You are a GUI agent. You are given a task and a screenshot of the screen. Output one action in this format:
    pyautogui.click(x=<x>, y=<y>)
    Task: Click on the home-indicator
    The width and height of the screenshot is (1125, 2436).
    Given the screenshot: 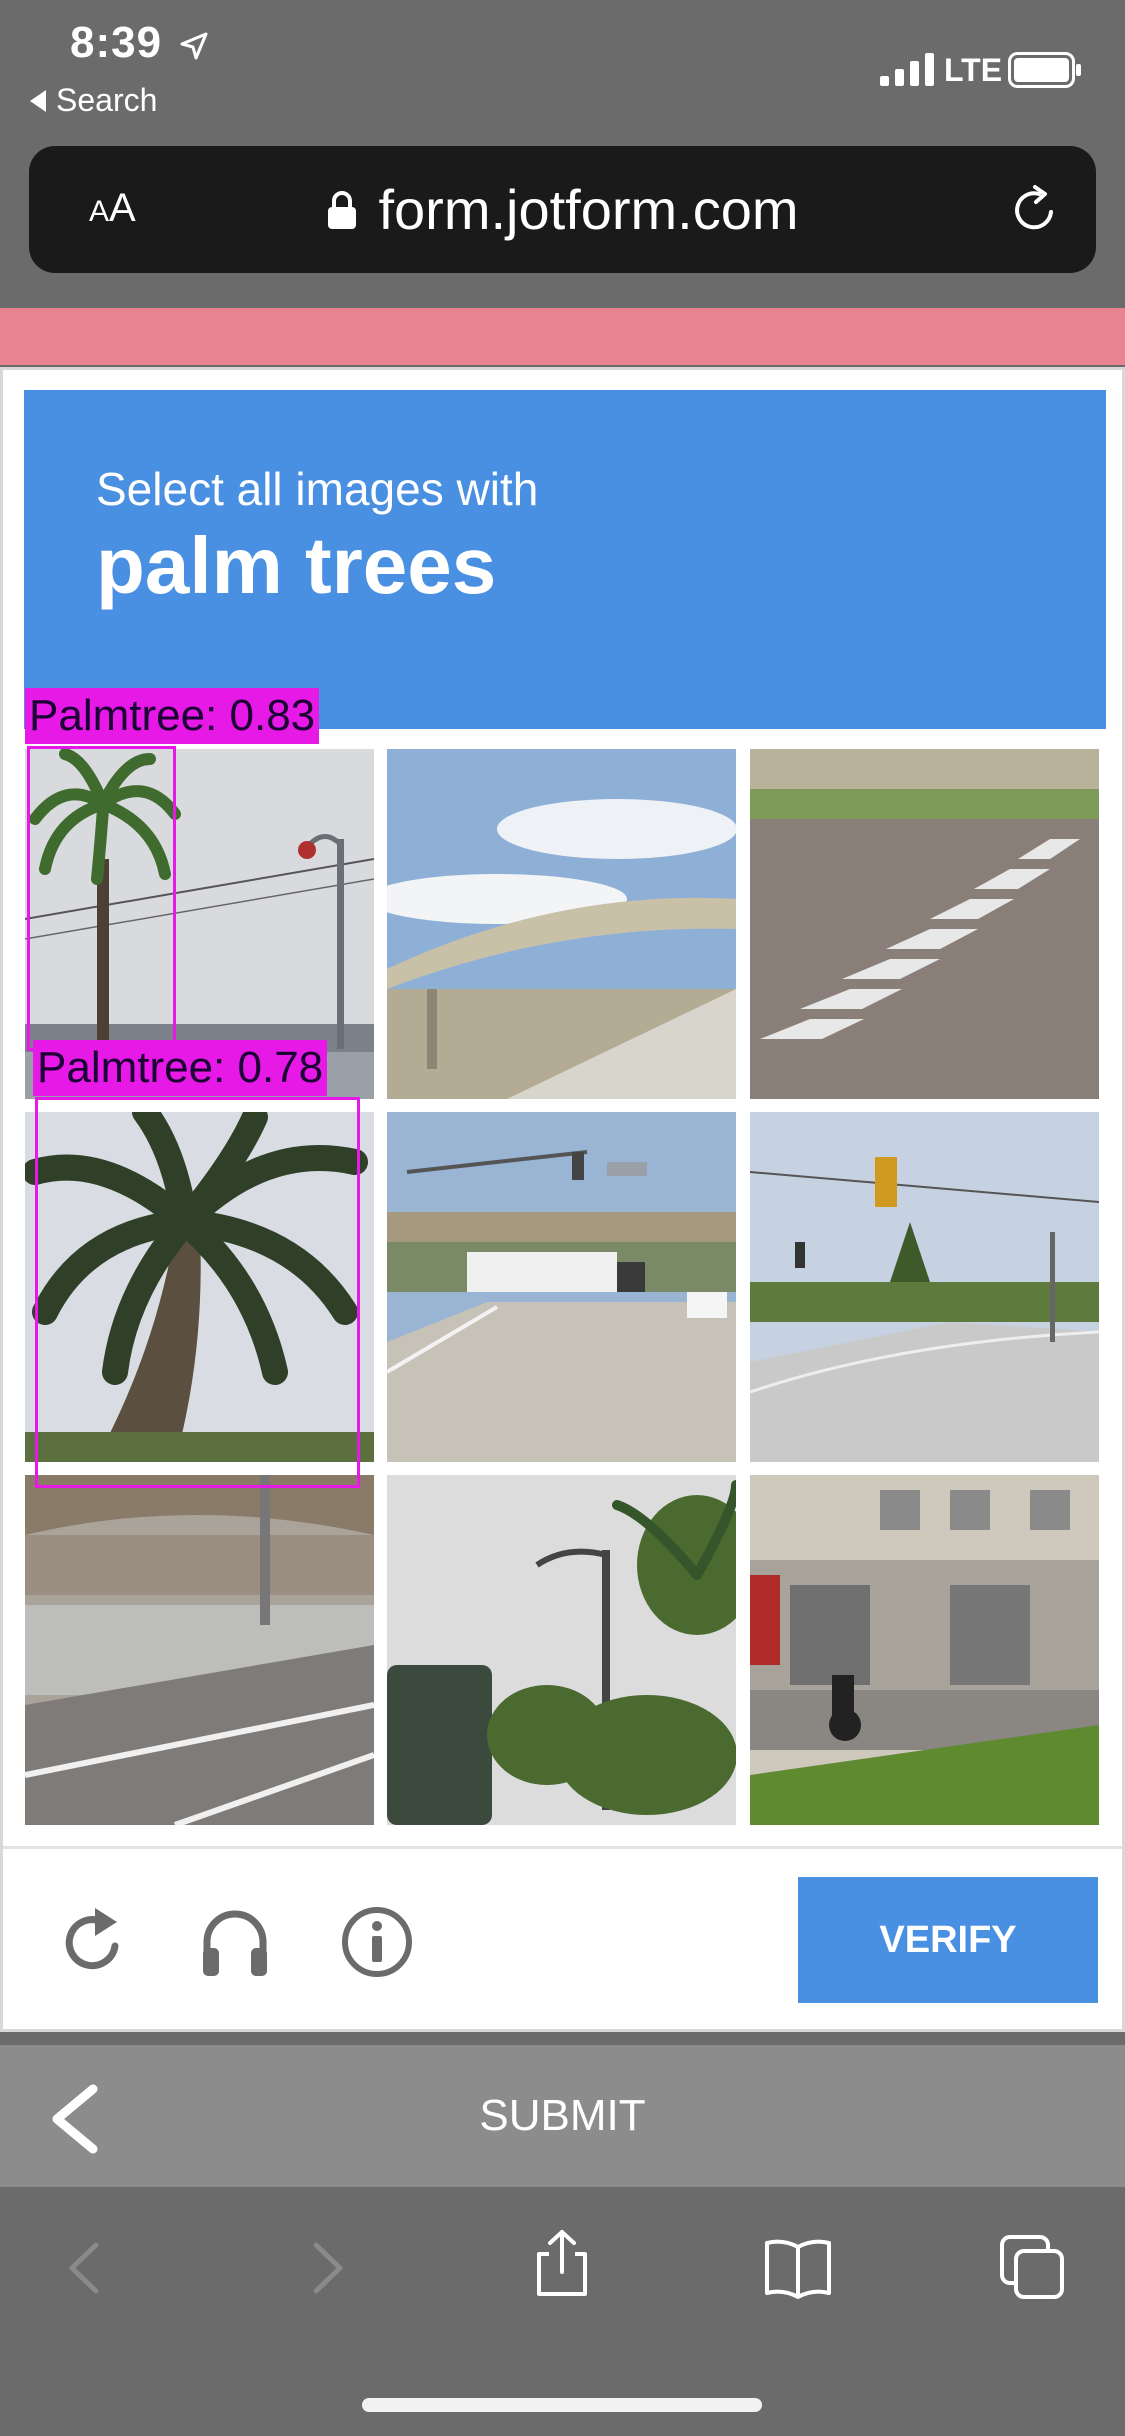 What is the action you would take?
    pyautogui.click(x=562, y=2405)
    